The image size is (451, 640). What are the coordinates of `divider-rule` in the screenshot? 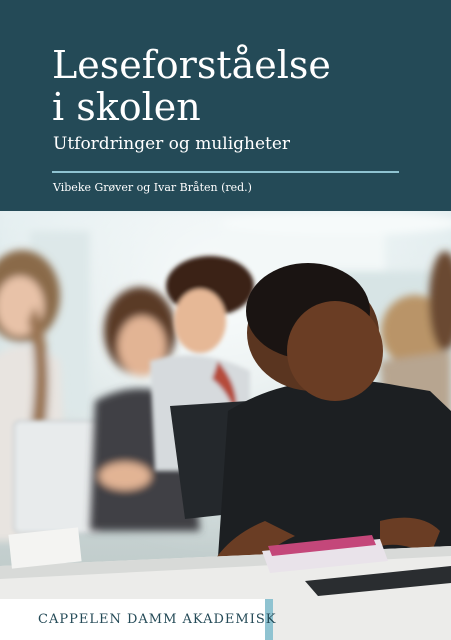 It's located at (225, 172).